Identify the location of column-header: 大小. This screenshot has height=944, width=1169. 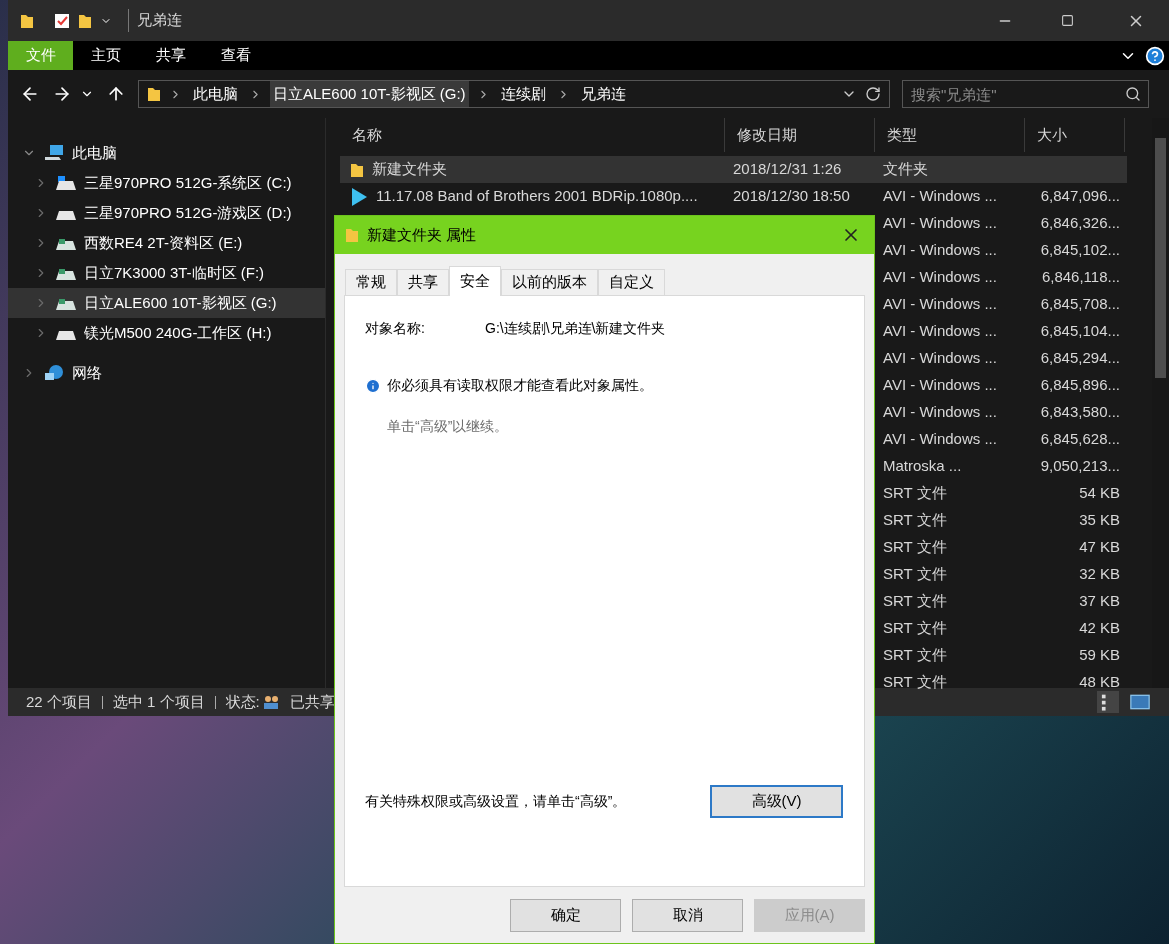
(1075, 135).